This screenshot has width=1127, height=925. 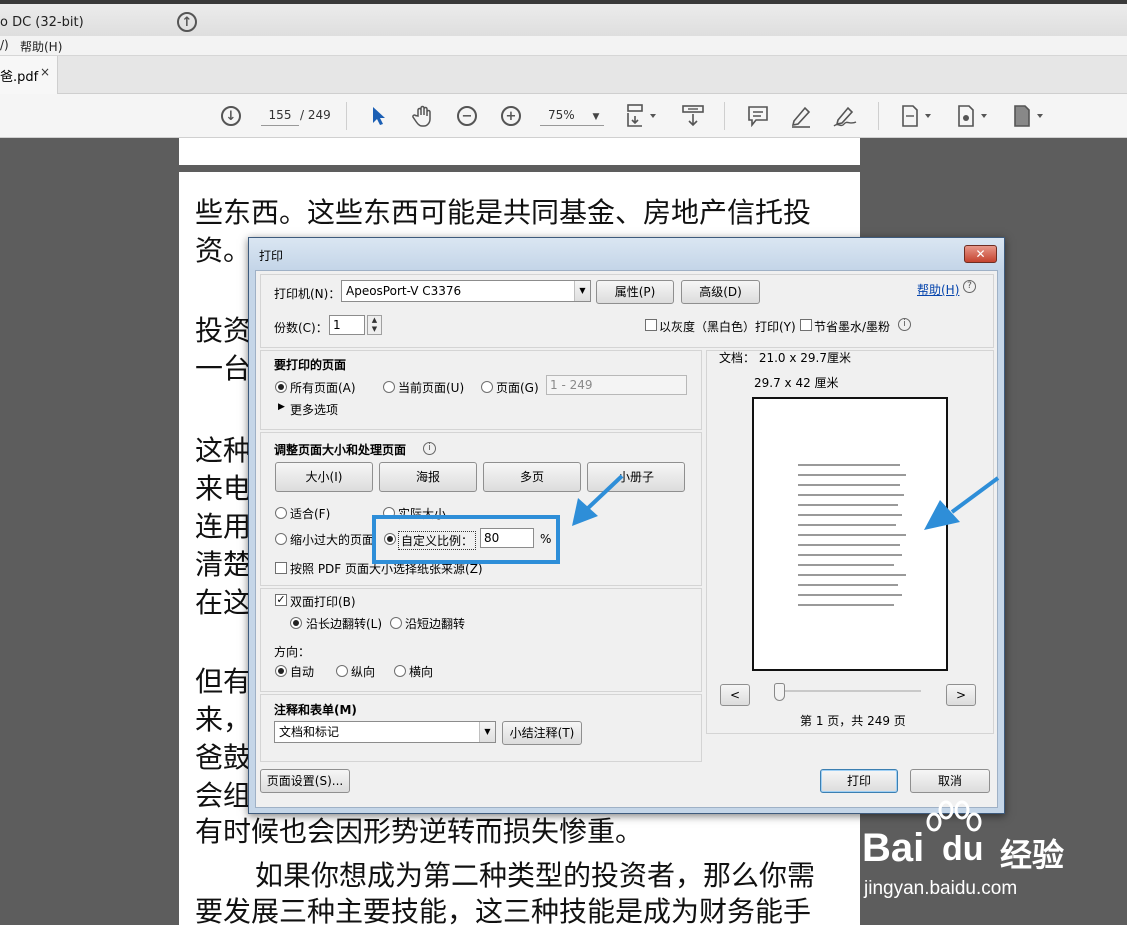 What do you see at coordinates (616, 385) in the screenshot?
I see `pages-range-input: 1 - 249` at bounding box center [616, 385].